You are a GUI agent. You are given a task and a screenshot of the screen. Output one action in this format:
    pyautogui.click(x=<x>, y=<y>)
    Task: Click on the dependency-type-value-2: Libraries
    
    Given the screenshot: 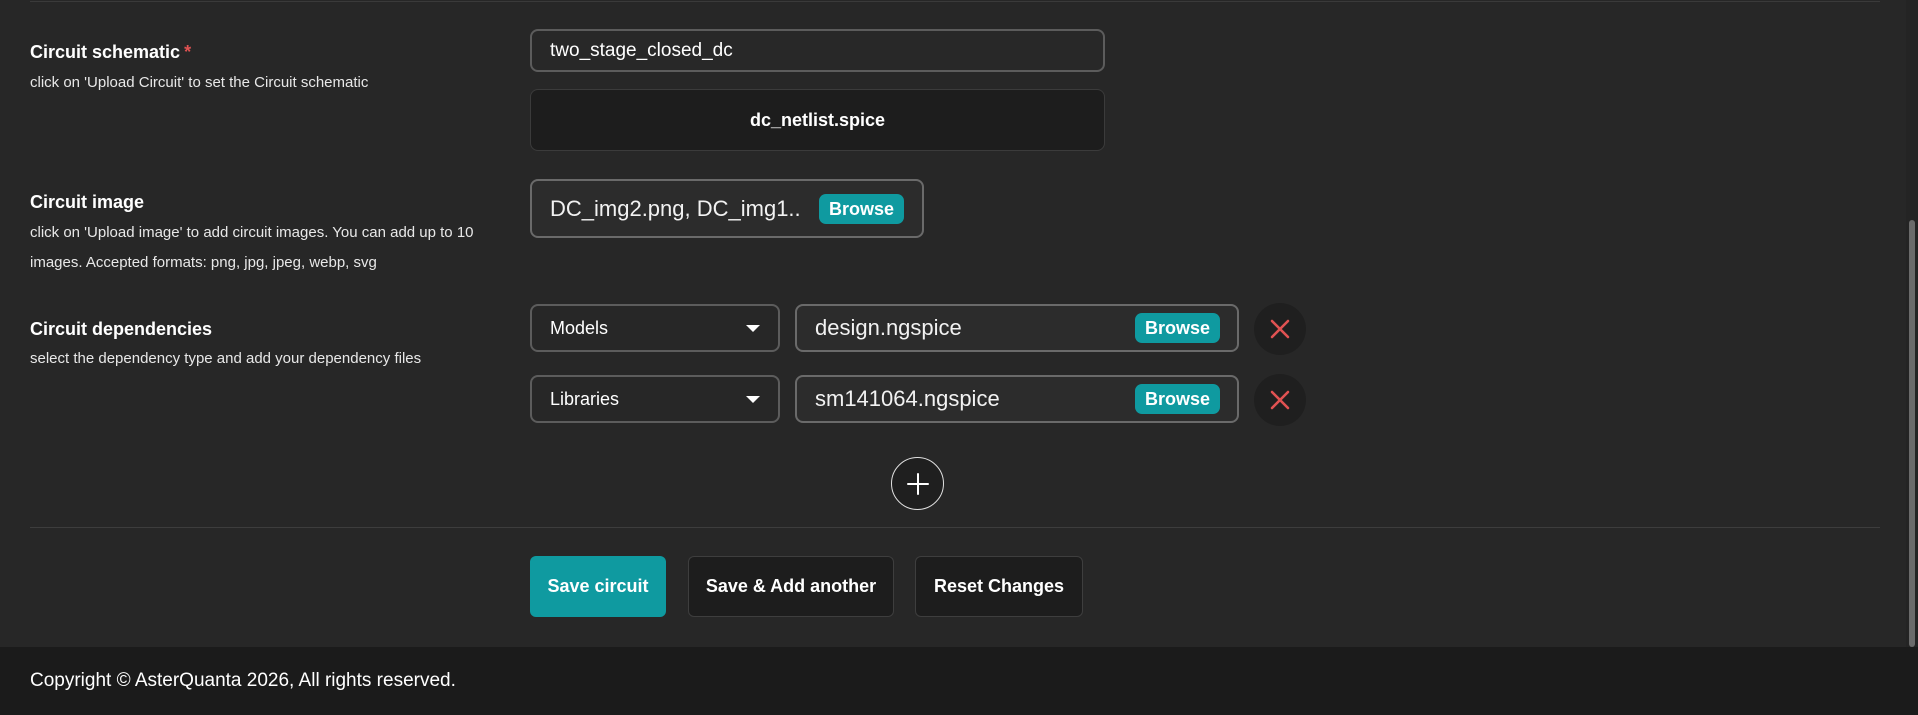 What is the action you would take?
    pyautogui.click(x=585, y=398)
    